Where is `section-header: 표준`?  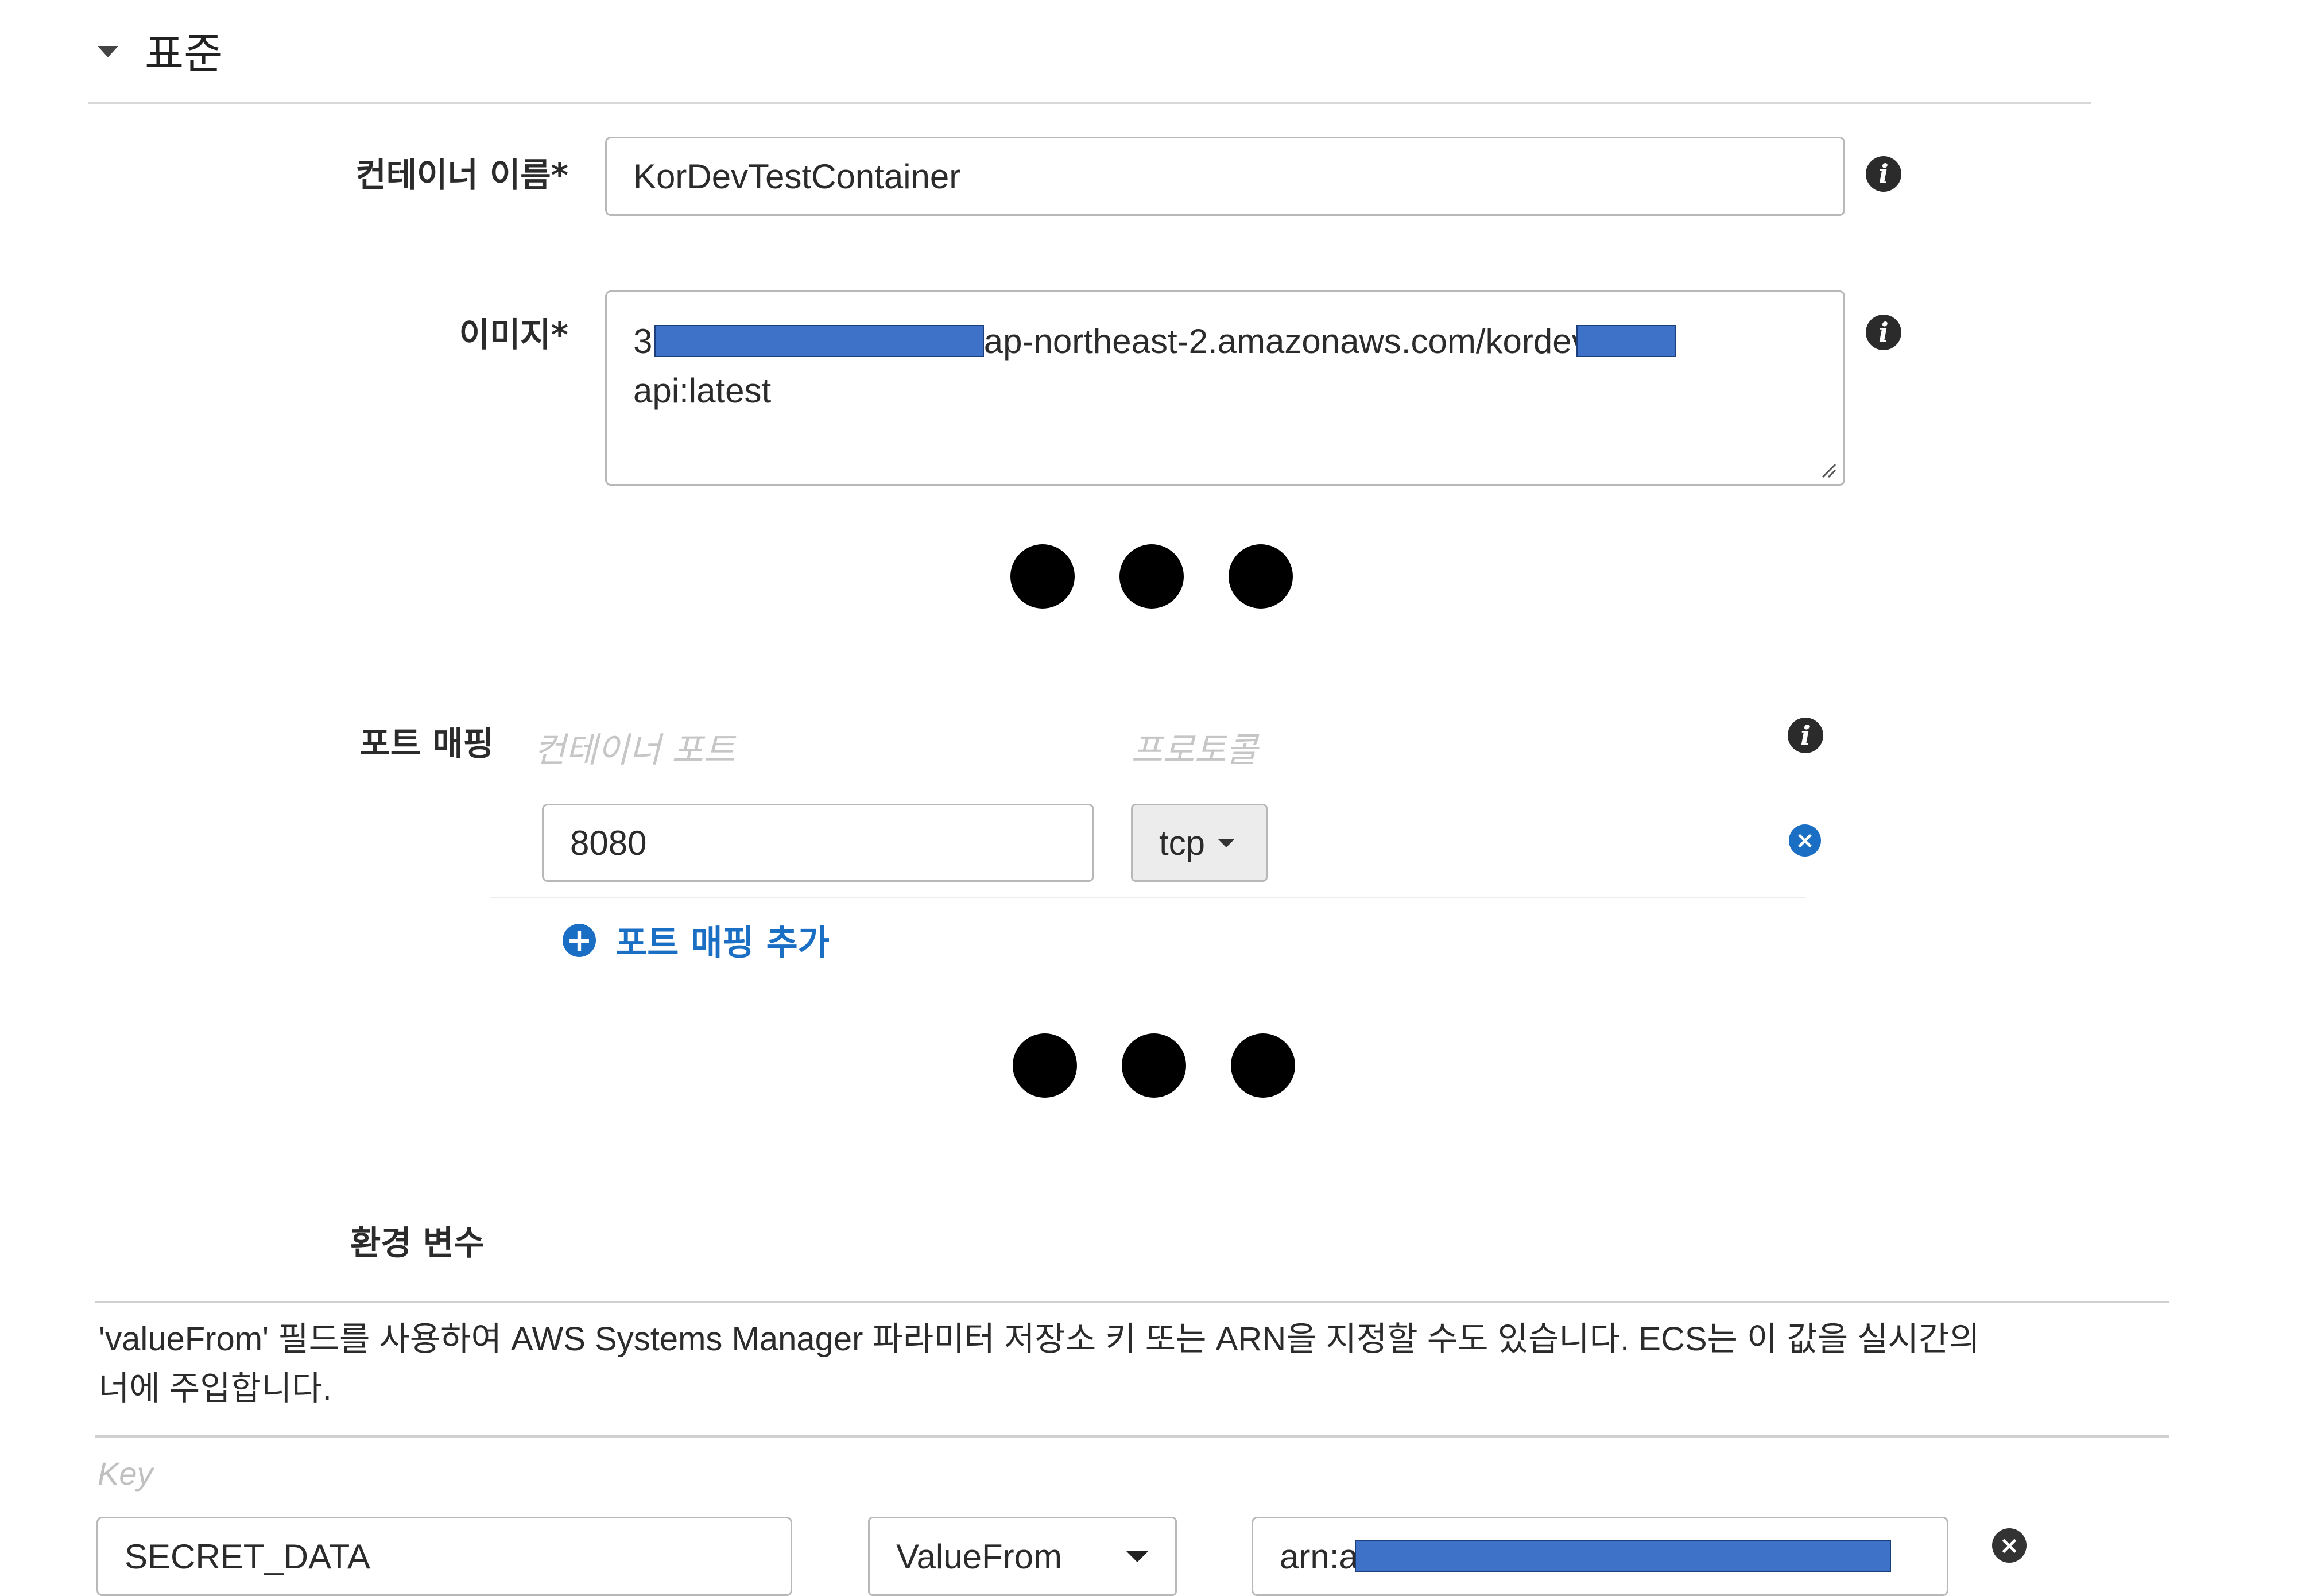 section-header: 표준 is located at coordinates (160, 51).